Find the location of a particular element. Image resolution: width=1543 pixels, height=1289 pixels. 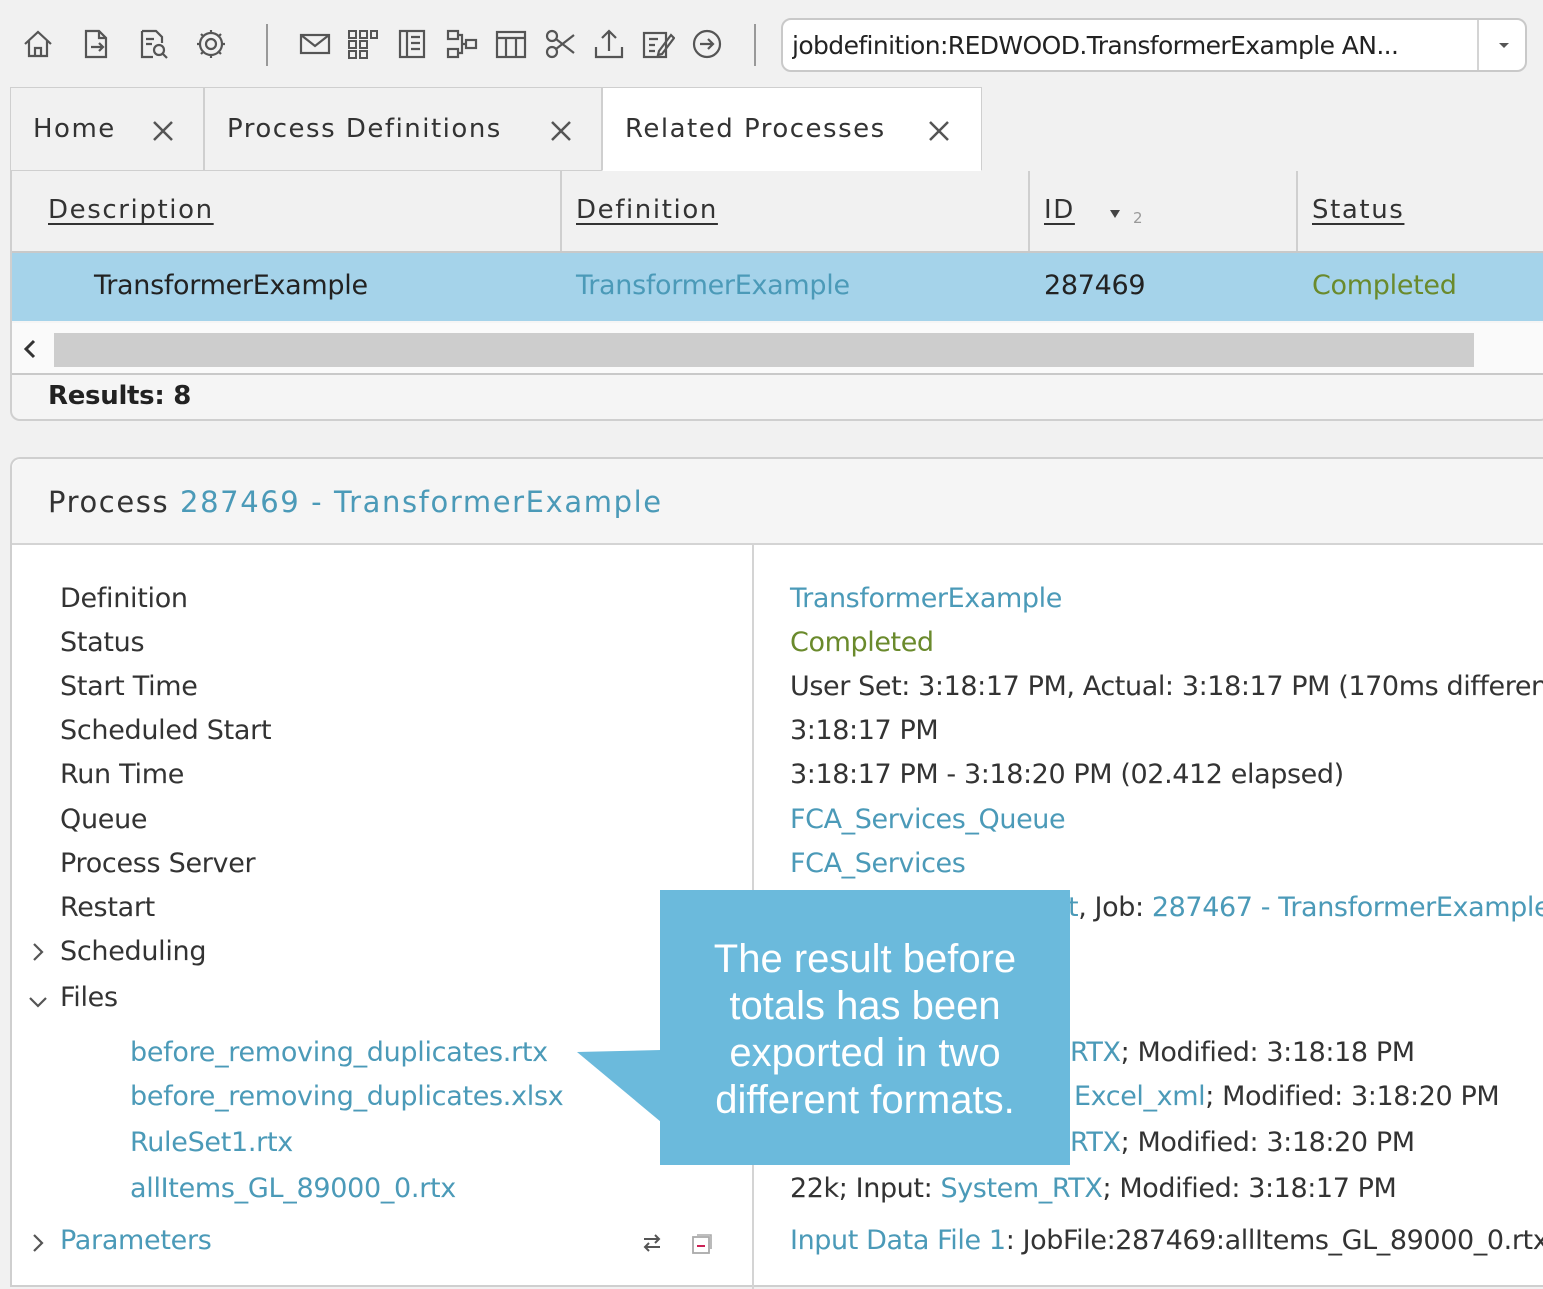

cell-status: Completed is located at coordinates (1384, 285).